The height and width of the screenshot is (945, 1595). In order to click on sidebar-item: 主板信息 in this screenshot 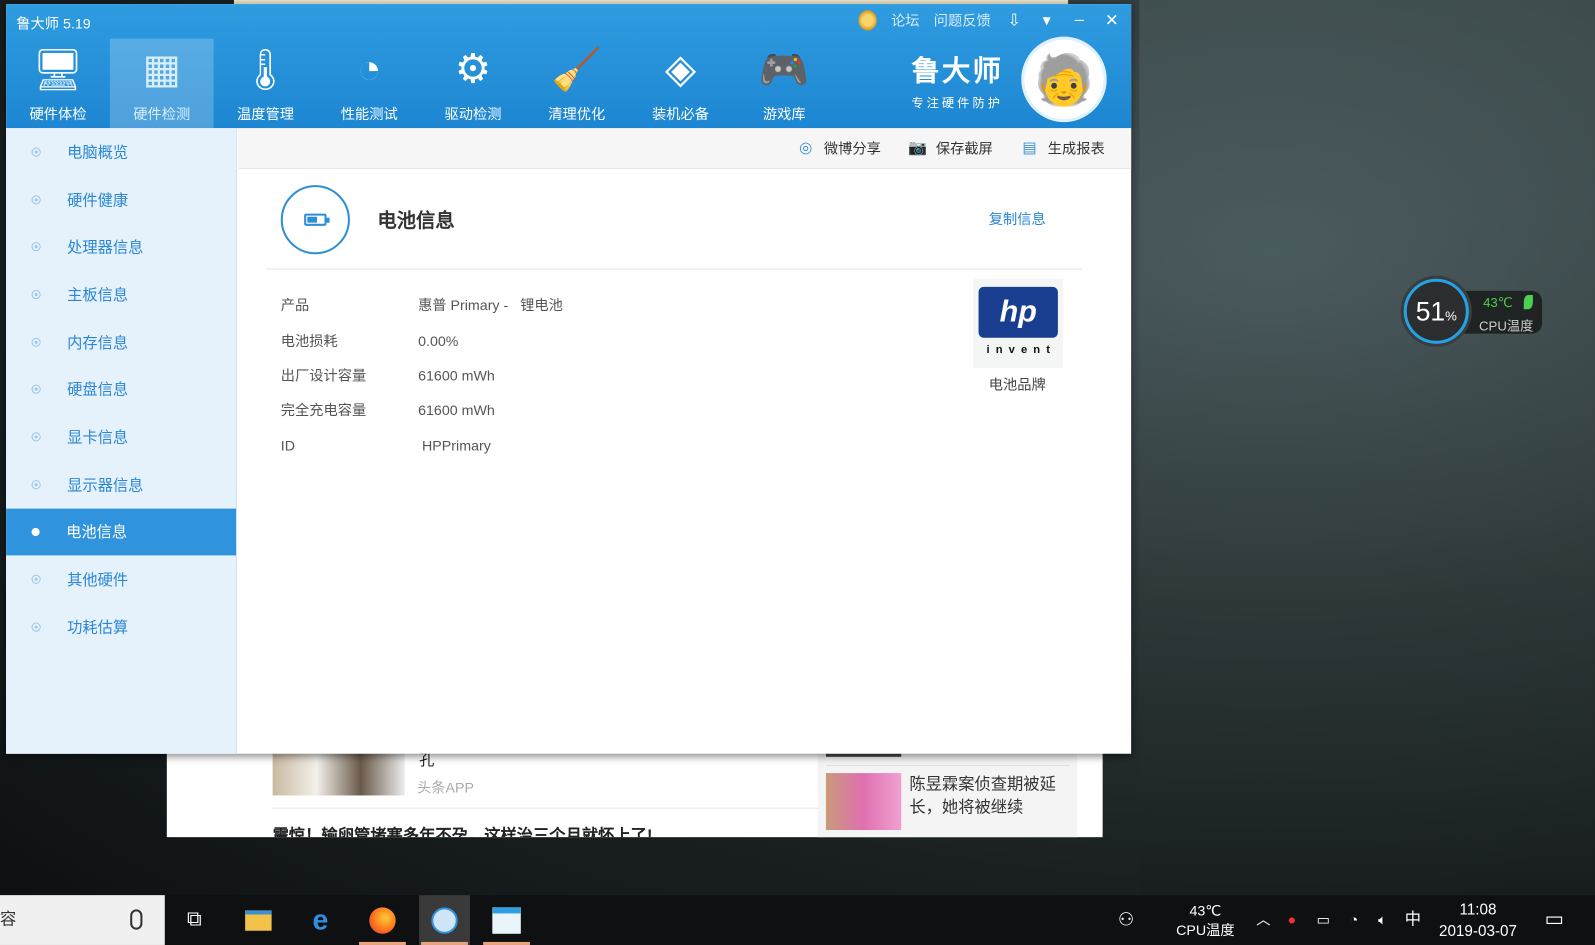, I will do `click(121, 294)`.